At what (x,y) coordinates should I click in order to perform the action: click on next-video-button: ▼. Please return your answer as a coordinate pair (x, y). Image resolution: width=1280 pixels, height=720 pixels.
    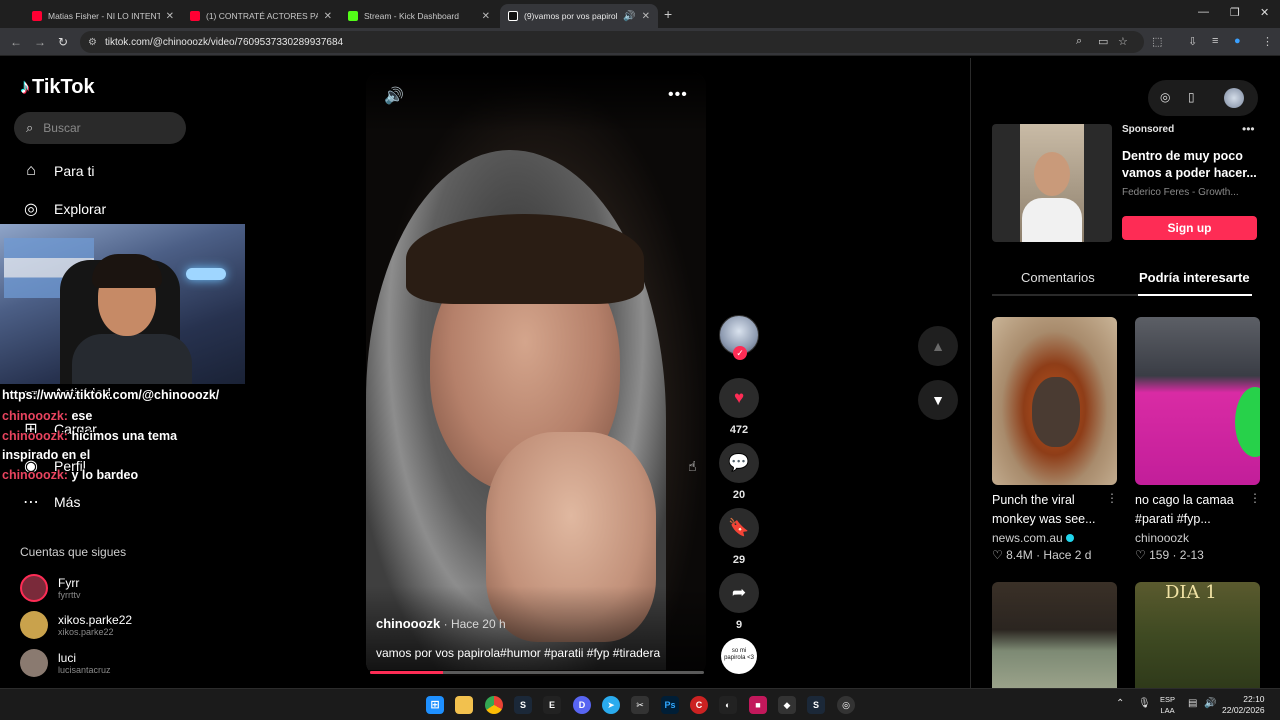
    Looking at the image, I should click on (938, 400).